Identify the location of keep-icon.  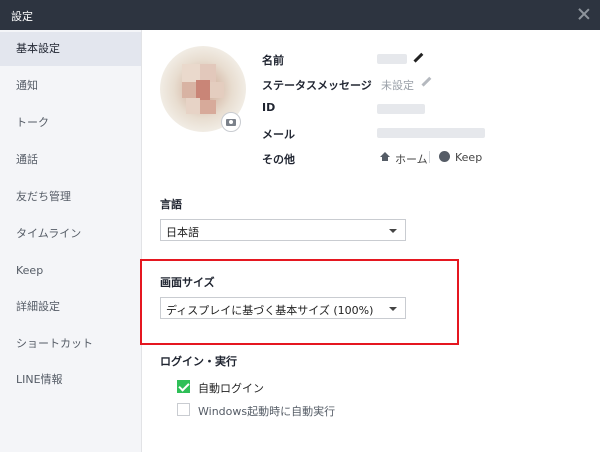
(444, 156).